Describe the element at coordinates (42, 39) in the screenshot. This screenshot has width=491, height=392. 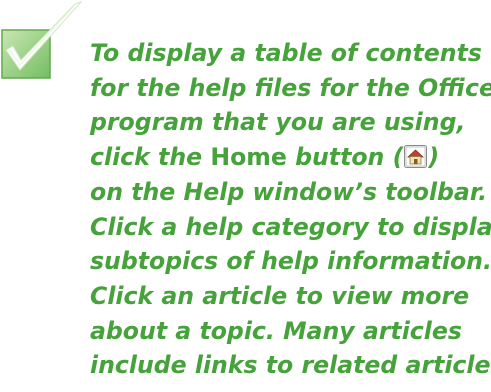
I see `checkbox-check-icon` at that location.